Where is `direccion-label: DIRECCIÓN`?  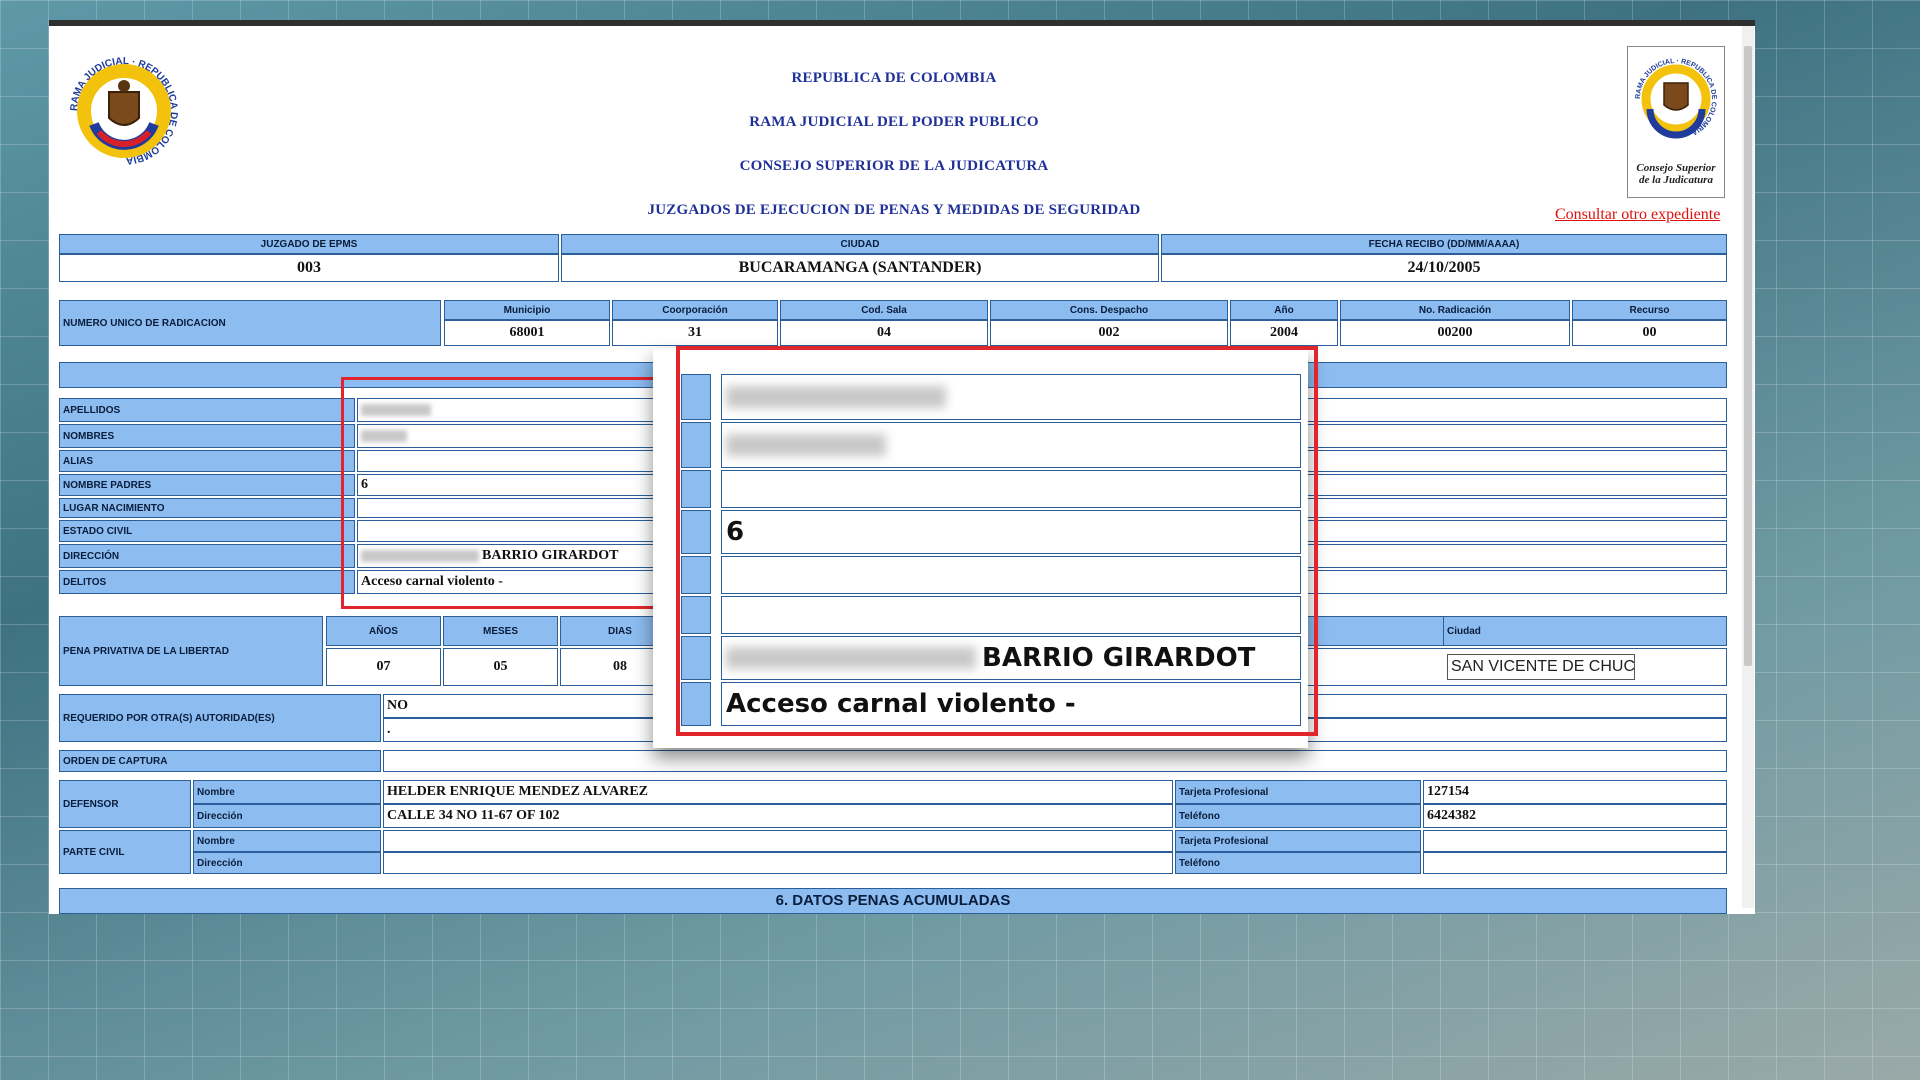
direccion-label: DIRECCIÓN is located at coordinates (207, 556).